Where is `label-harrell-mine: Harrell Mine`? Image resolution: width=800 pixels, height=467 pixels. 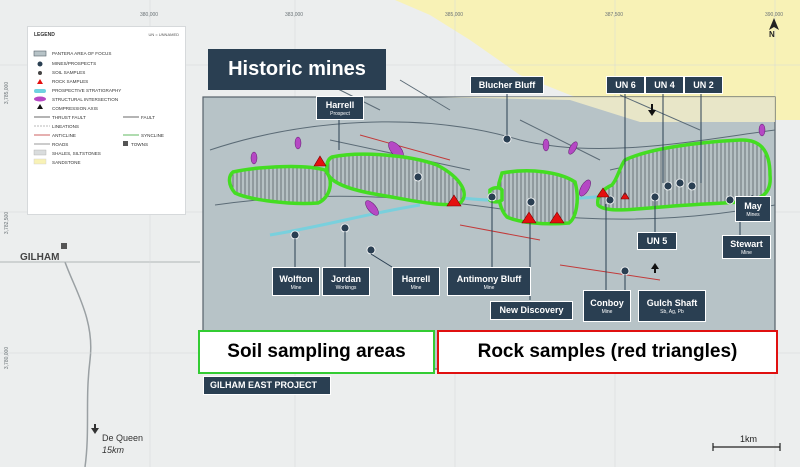 label-harrell-mine: Harrell Mine is located at coordinates (416, 281).